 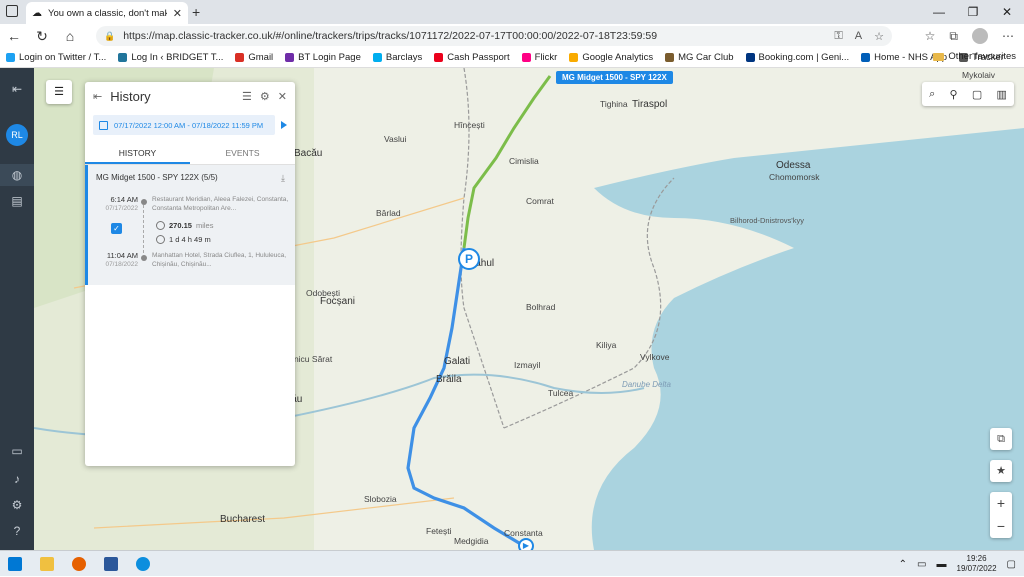 I want to click on map-toolbar: ⌕ ⚲ ▢ ▥, so click(x=968, y=94).